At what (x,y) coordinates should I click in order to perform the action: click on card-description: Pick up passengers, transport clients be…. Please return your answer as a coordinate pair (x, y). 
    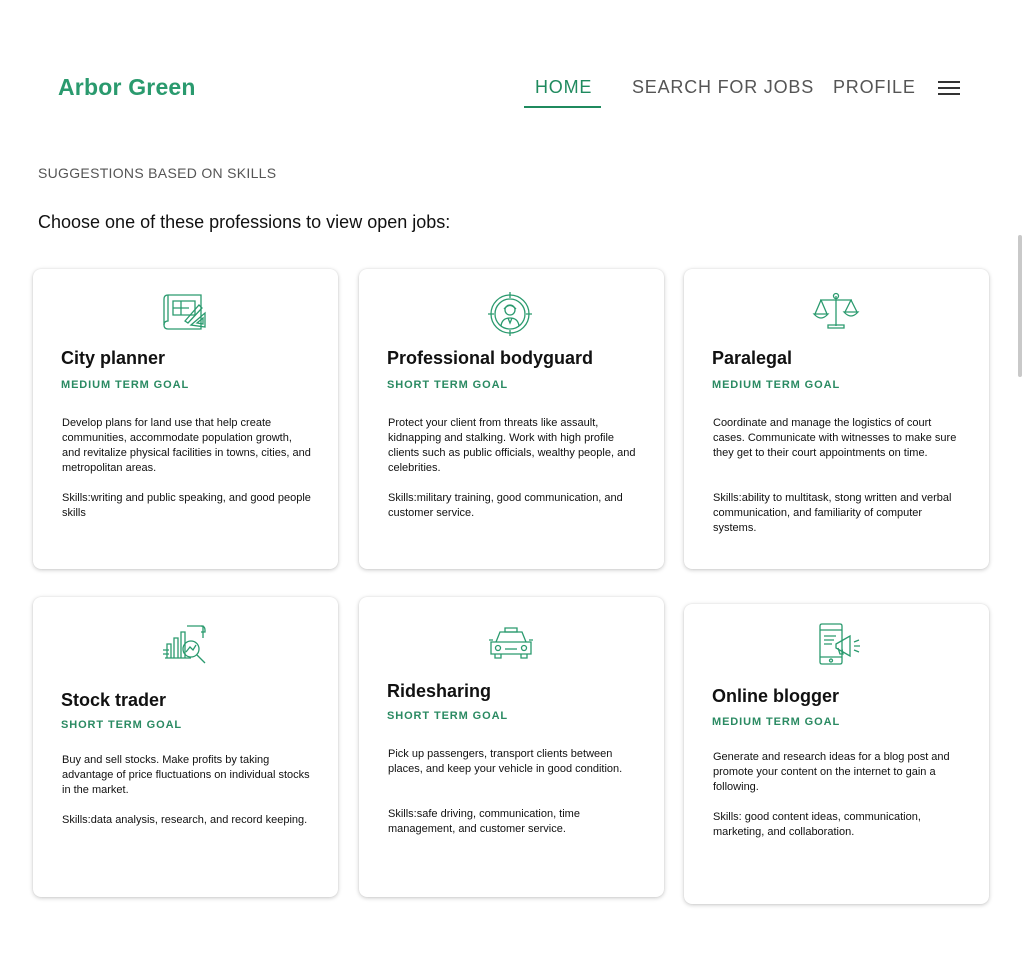
    Looking at the image, I should click on (505, 761).